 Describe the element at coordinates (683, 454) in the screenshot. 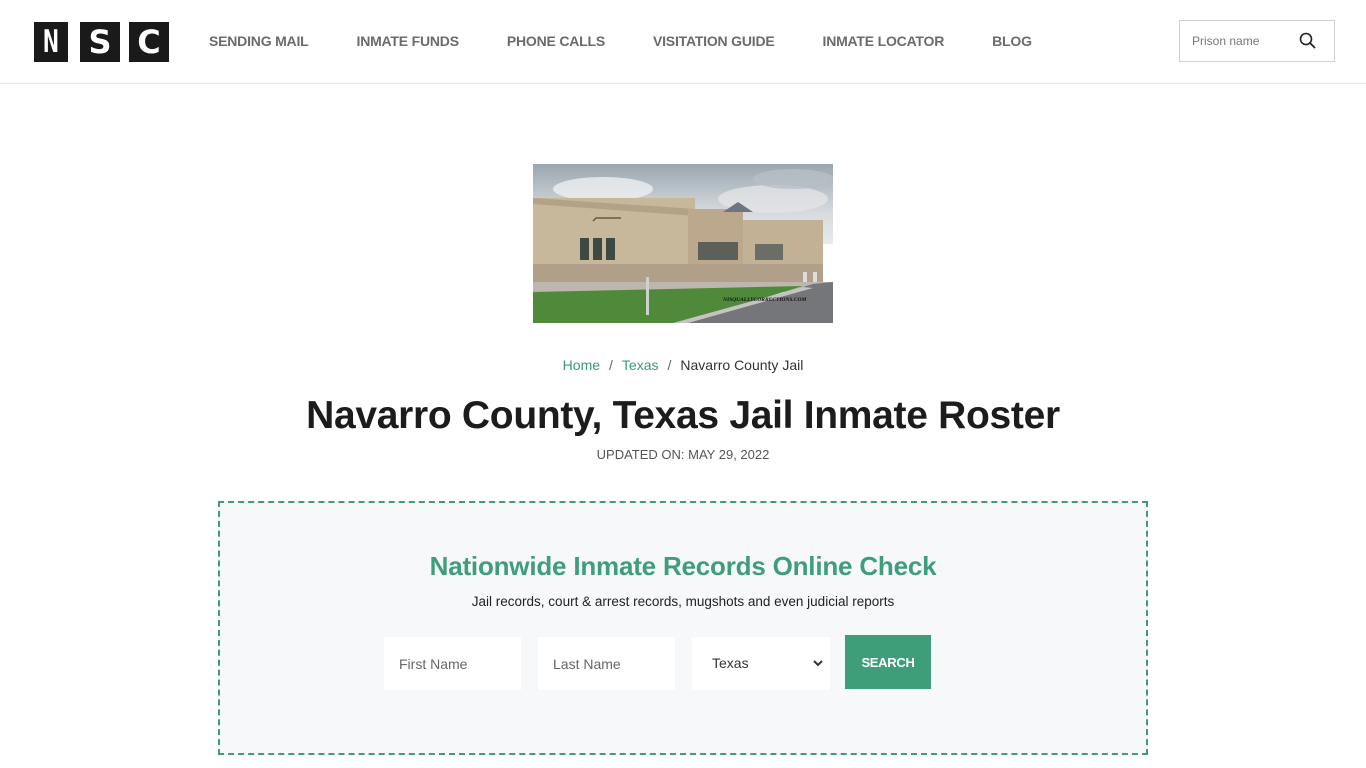

I see `updated-date: UPDATED ON: MAY 29, 2022` at that location.